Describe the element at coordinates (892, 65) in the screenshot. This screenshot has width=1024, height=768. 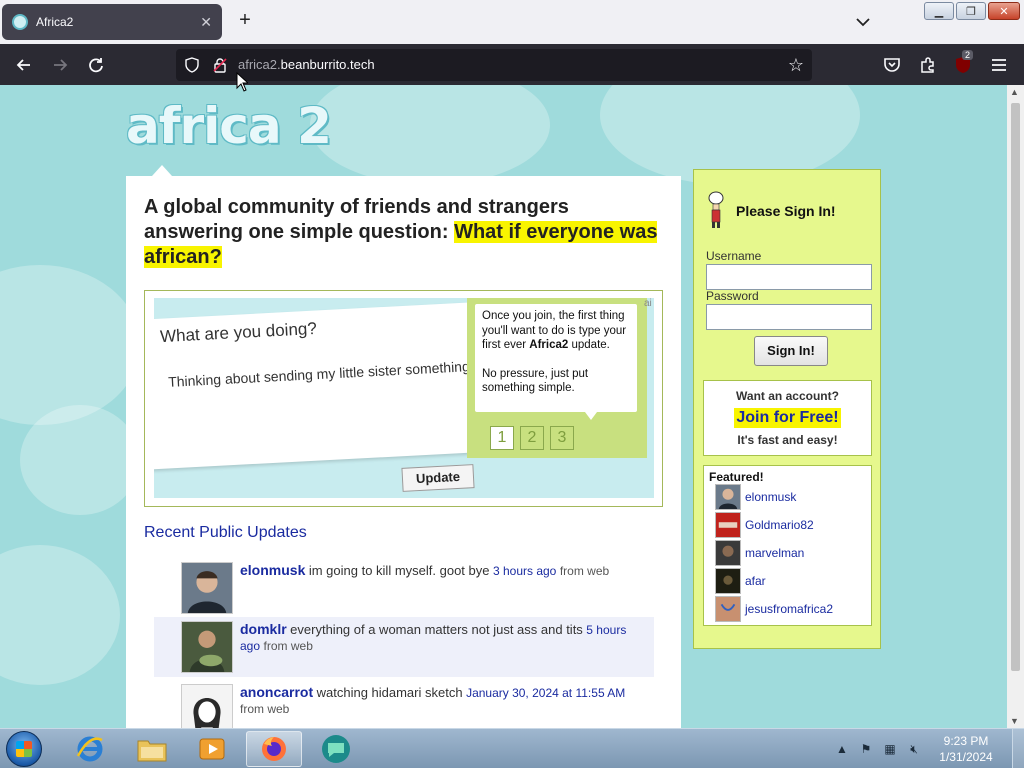
I see `pocket-icon` at that location.